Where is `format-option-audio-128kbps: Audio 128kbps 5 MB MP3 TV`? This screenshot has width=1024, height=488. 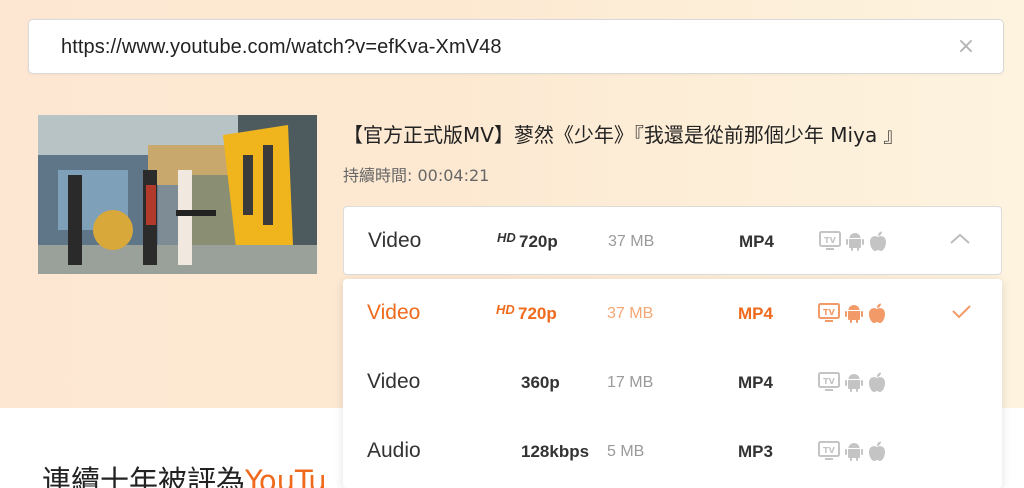
format-option-audio-128kbps: Audio 128kbps 5 MB MP3 TV is located at coordinates (672, 451).